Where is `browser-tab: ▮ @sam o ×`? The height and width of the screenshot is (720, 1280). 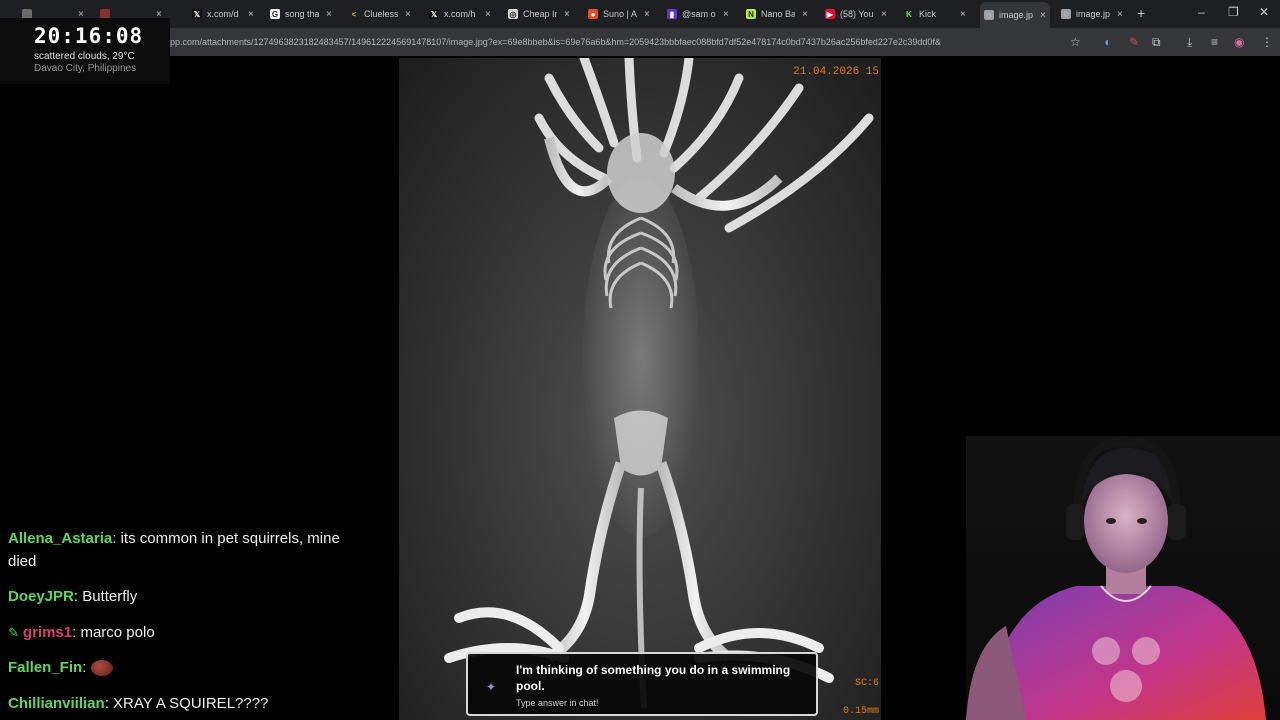 browser-tab: ▮ @sam o × is located at coordinates (698, 14).